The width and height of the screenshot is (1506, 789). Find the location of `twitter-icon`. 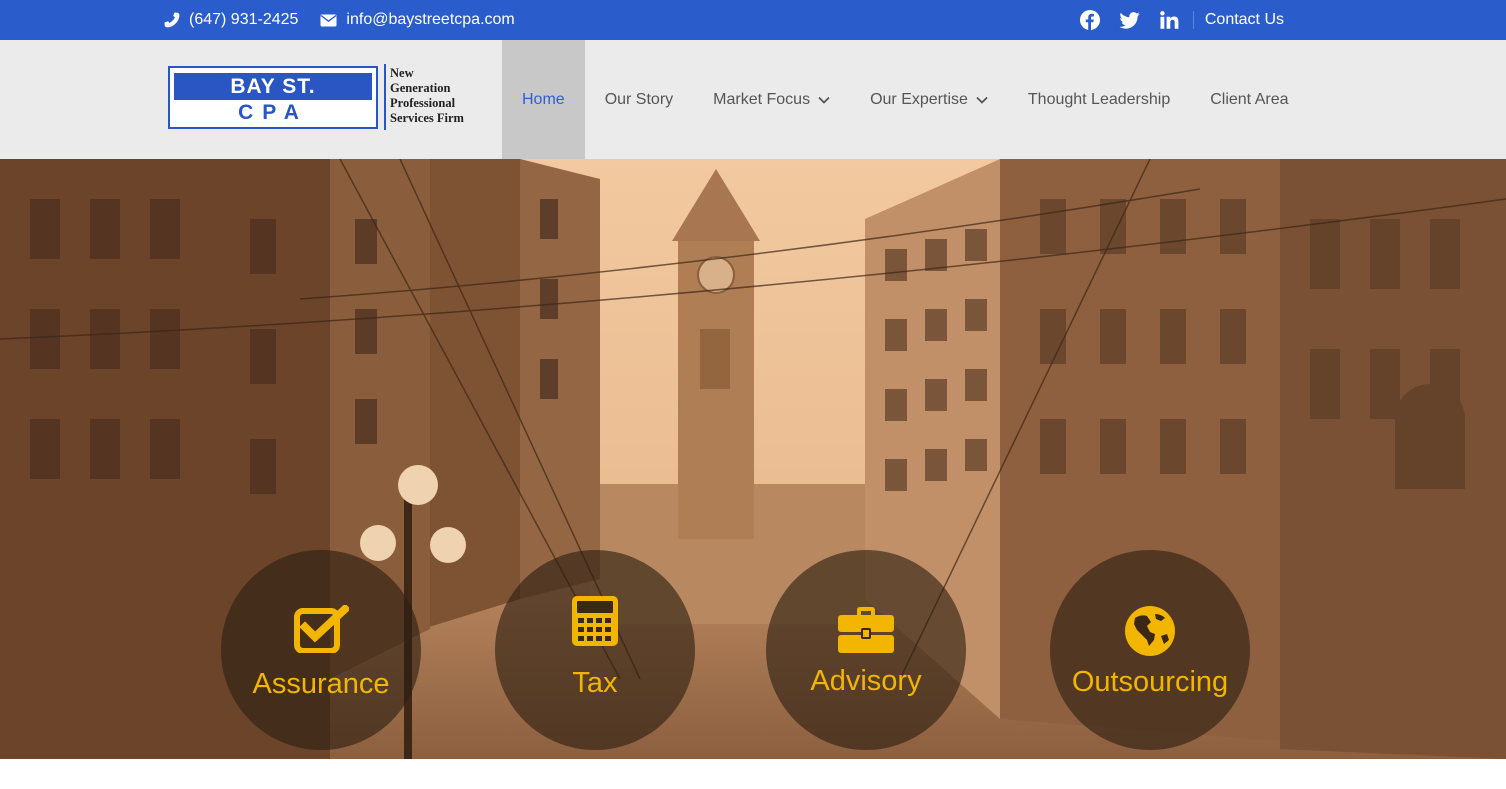

twitter-icon is located at coordinates (1130, 20).